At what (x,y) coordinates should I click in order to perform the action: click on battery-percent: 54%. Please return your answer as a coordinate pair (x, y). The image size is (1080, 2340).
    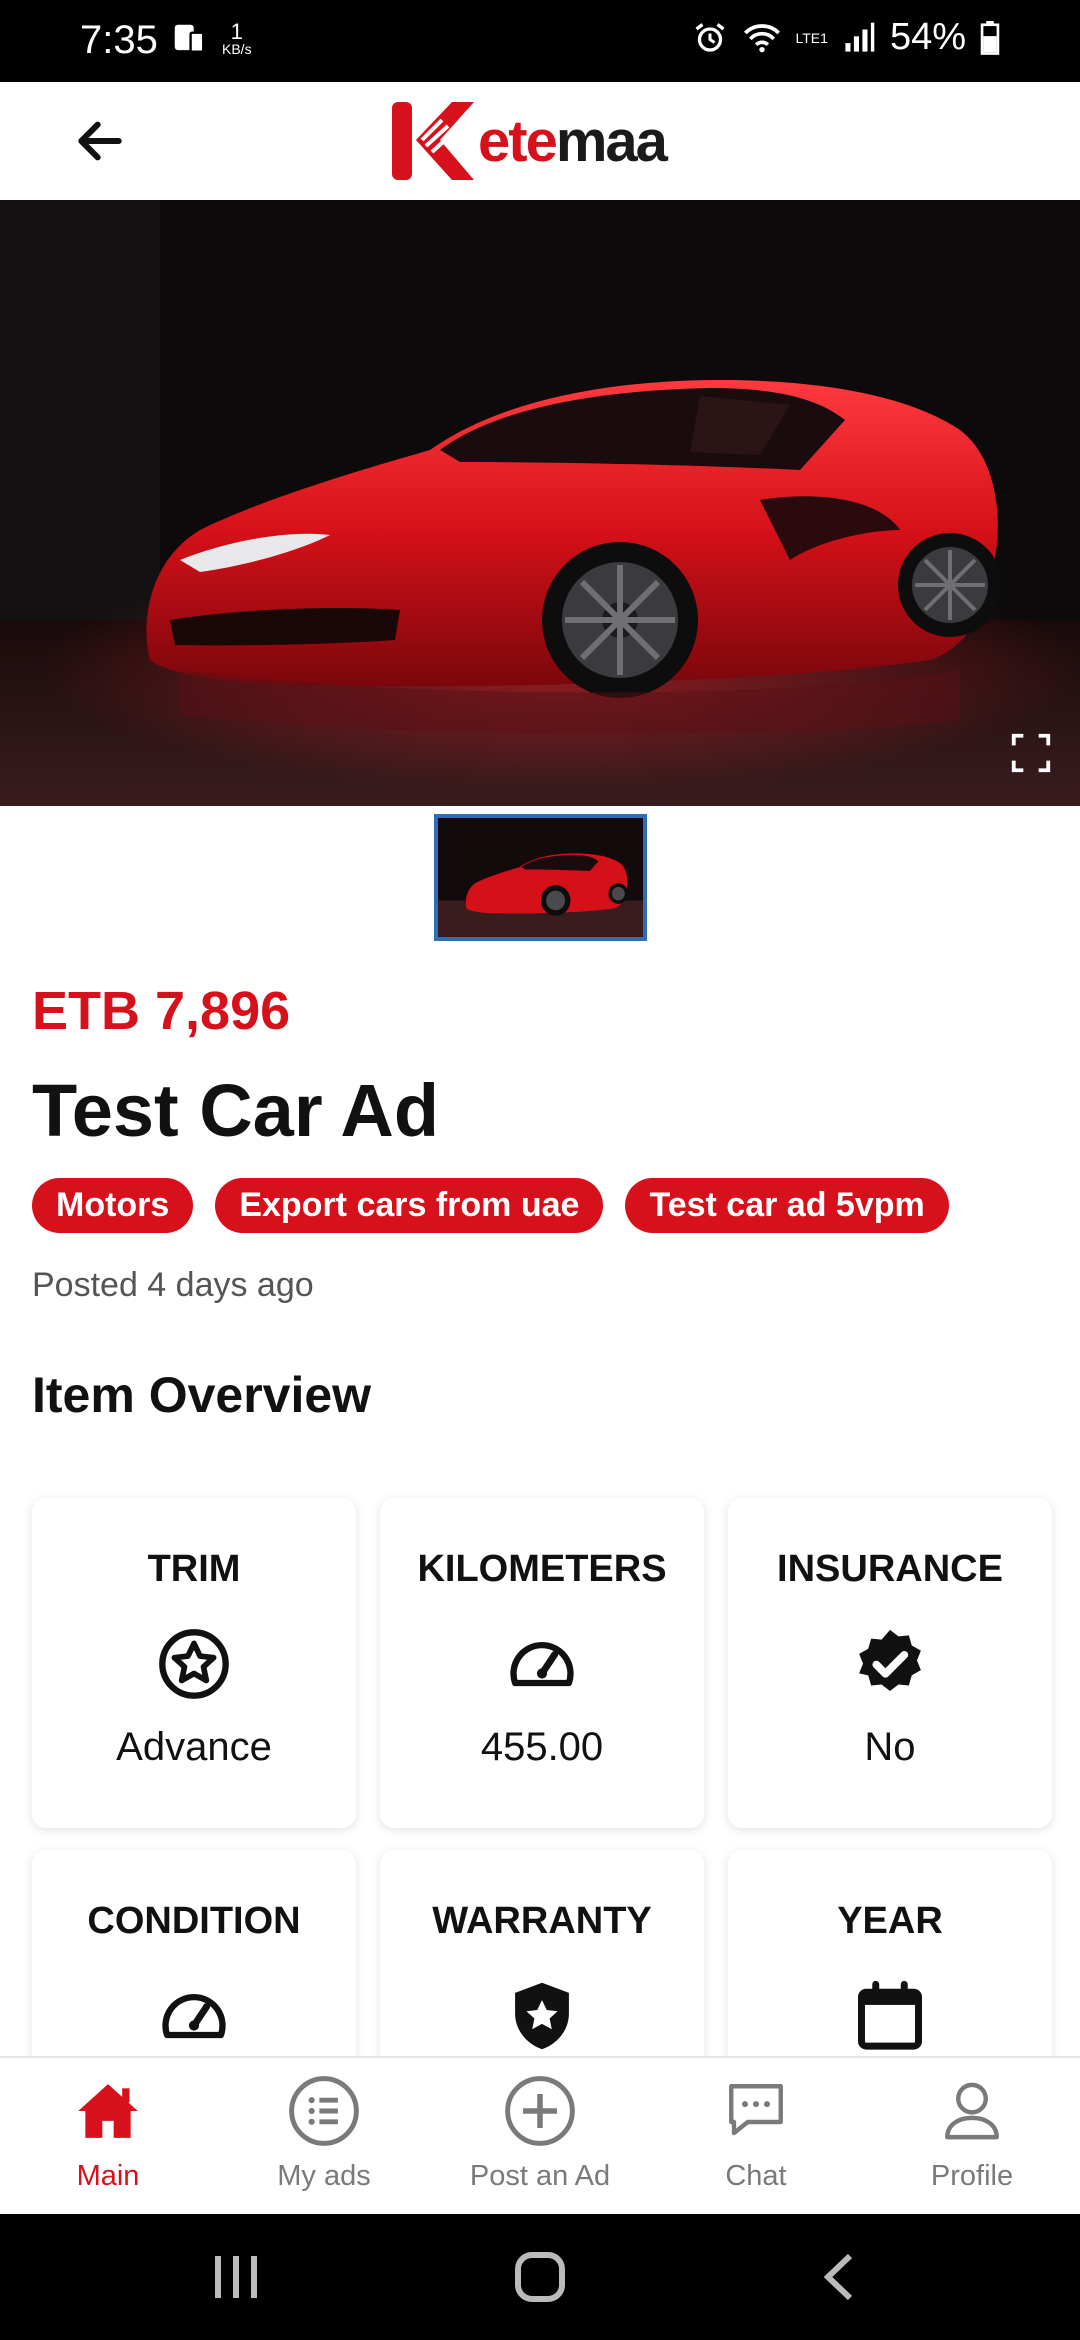
    Looking at the image, I should click on (927, 37).